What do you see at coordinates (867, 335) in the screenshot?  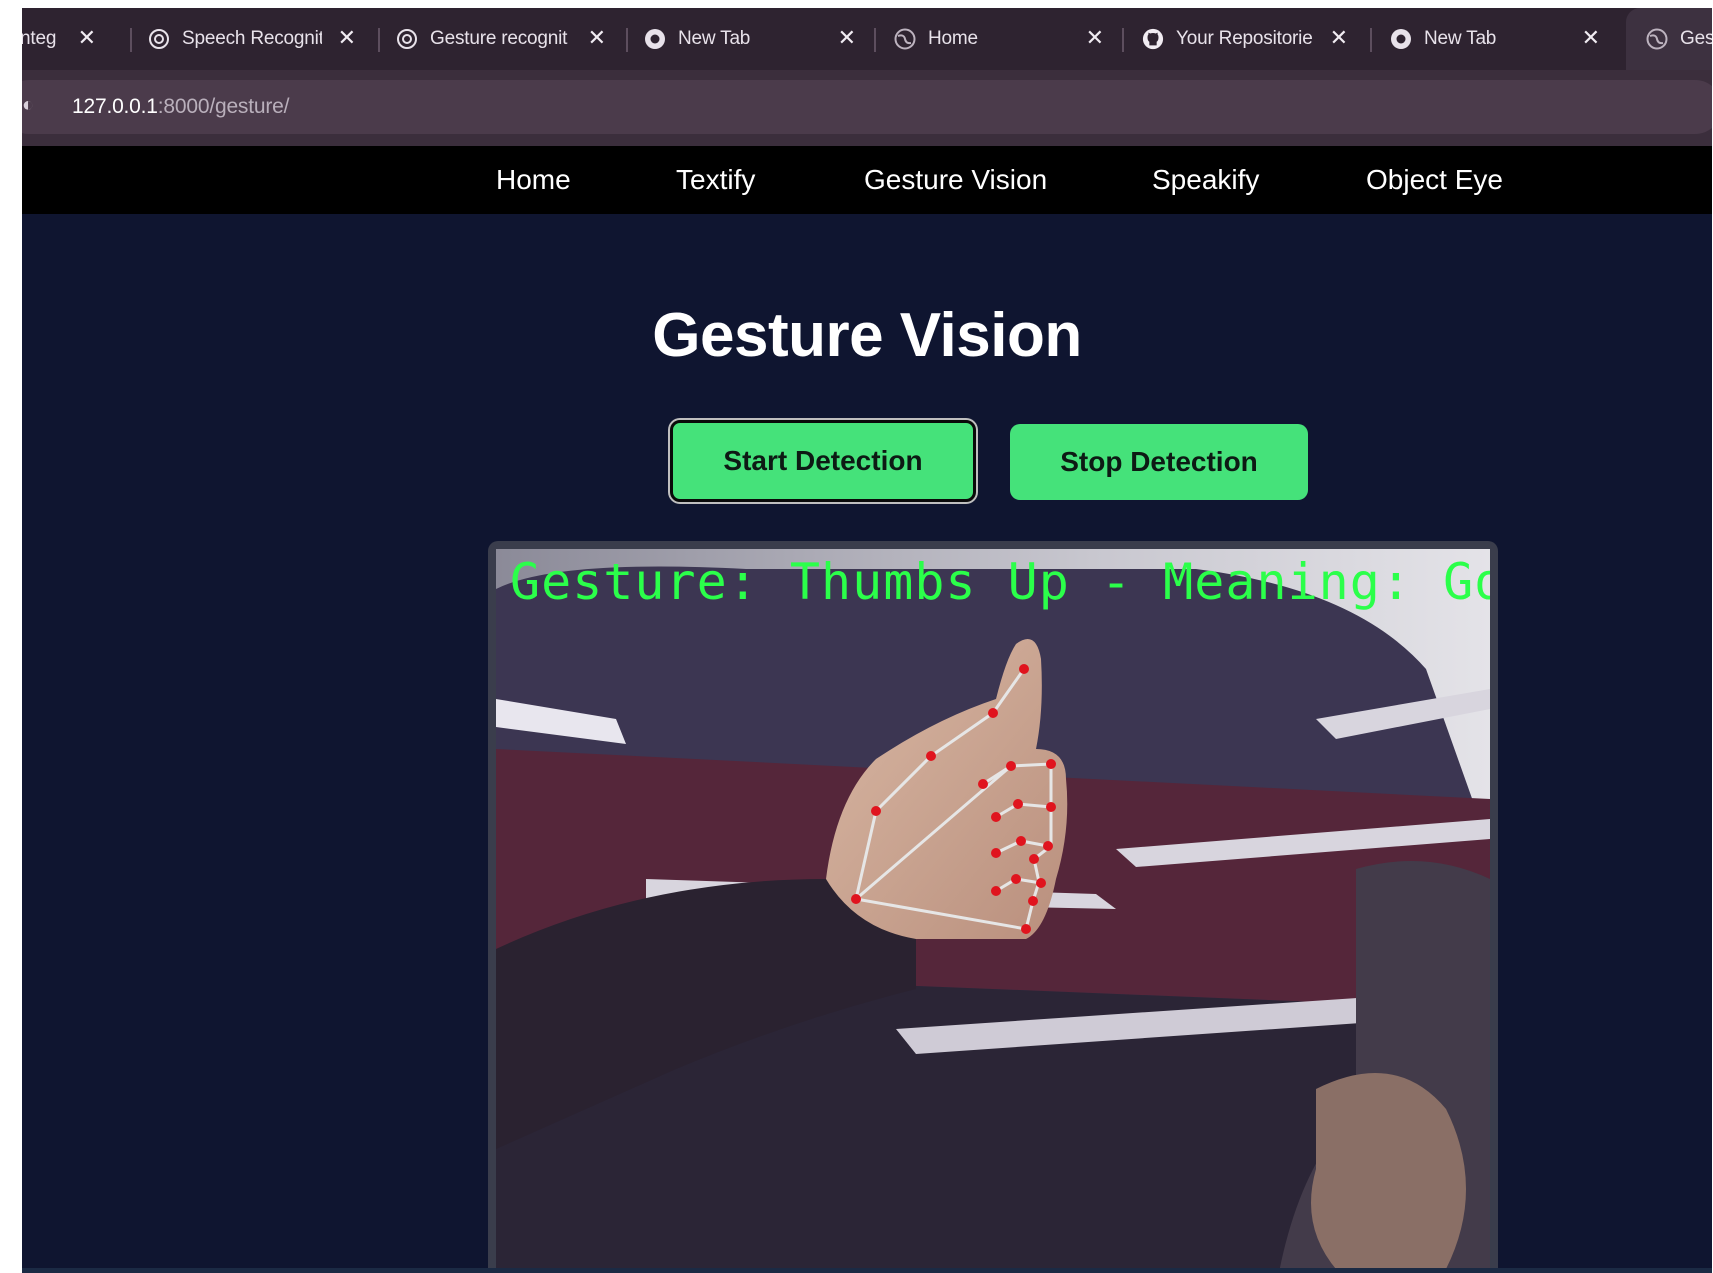 I see `page-title: Gesture Vision` at bounding box center [867, 335].